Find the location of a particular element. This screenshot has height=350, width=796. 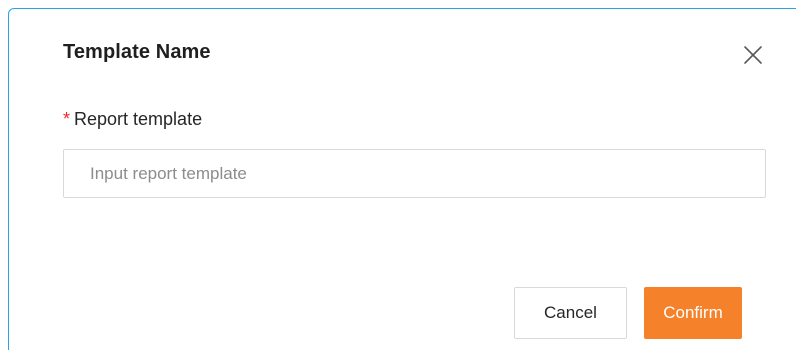

report-template-input is located at coordinates (414, 173).